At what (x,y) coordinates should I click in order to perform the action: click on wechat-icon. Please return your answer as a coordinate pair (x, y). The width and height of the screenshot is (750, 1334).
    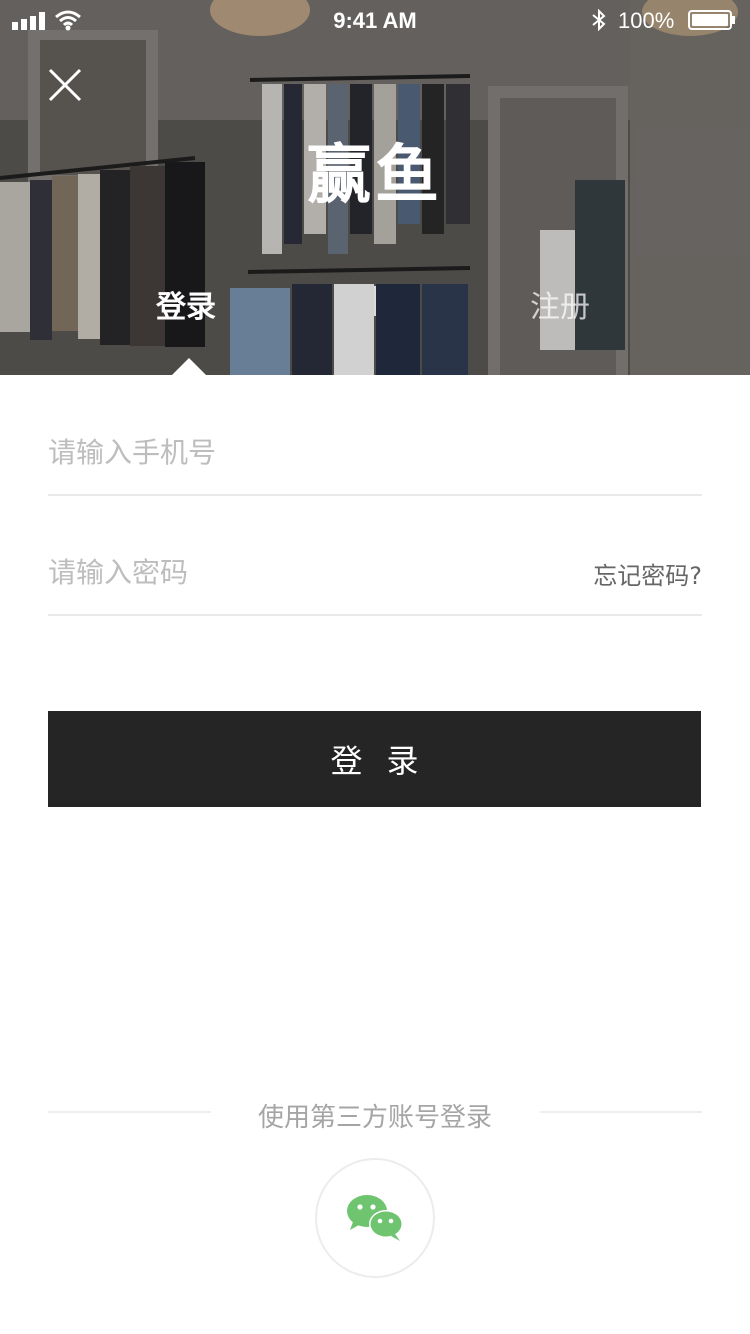
    Looking at the image, I should click on (375, 1218).